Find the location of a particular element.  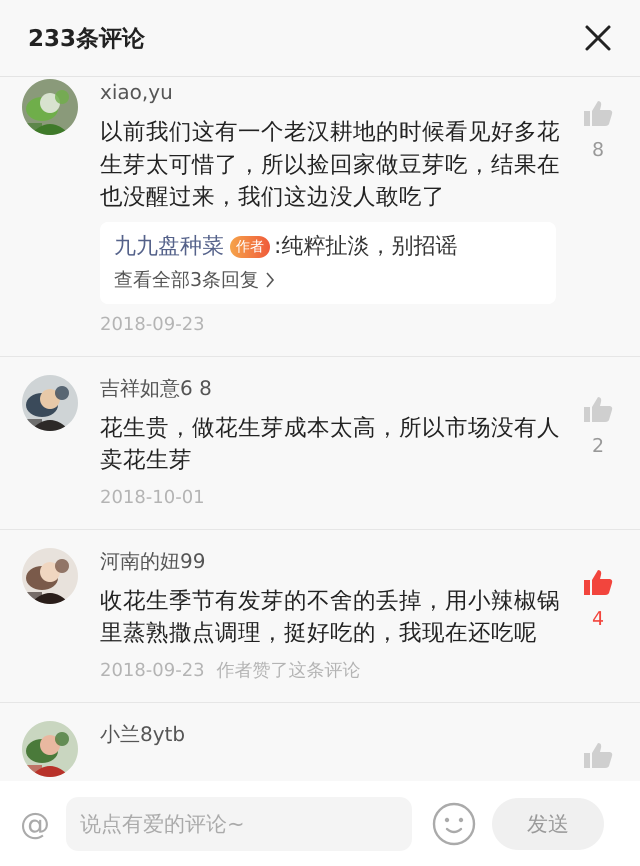

comment-text: 花生贵，做花生芽成本太高，所以市场没有人卖花生芽 is located at coordinates (330, 444).